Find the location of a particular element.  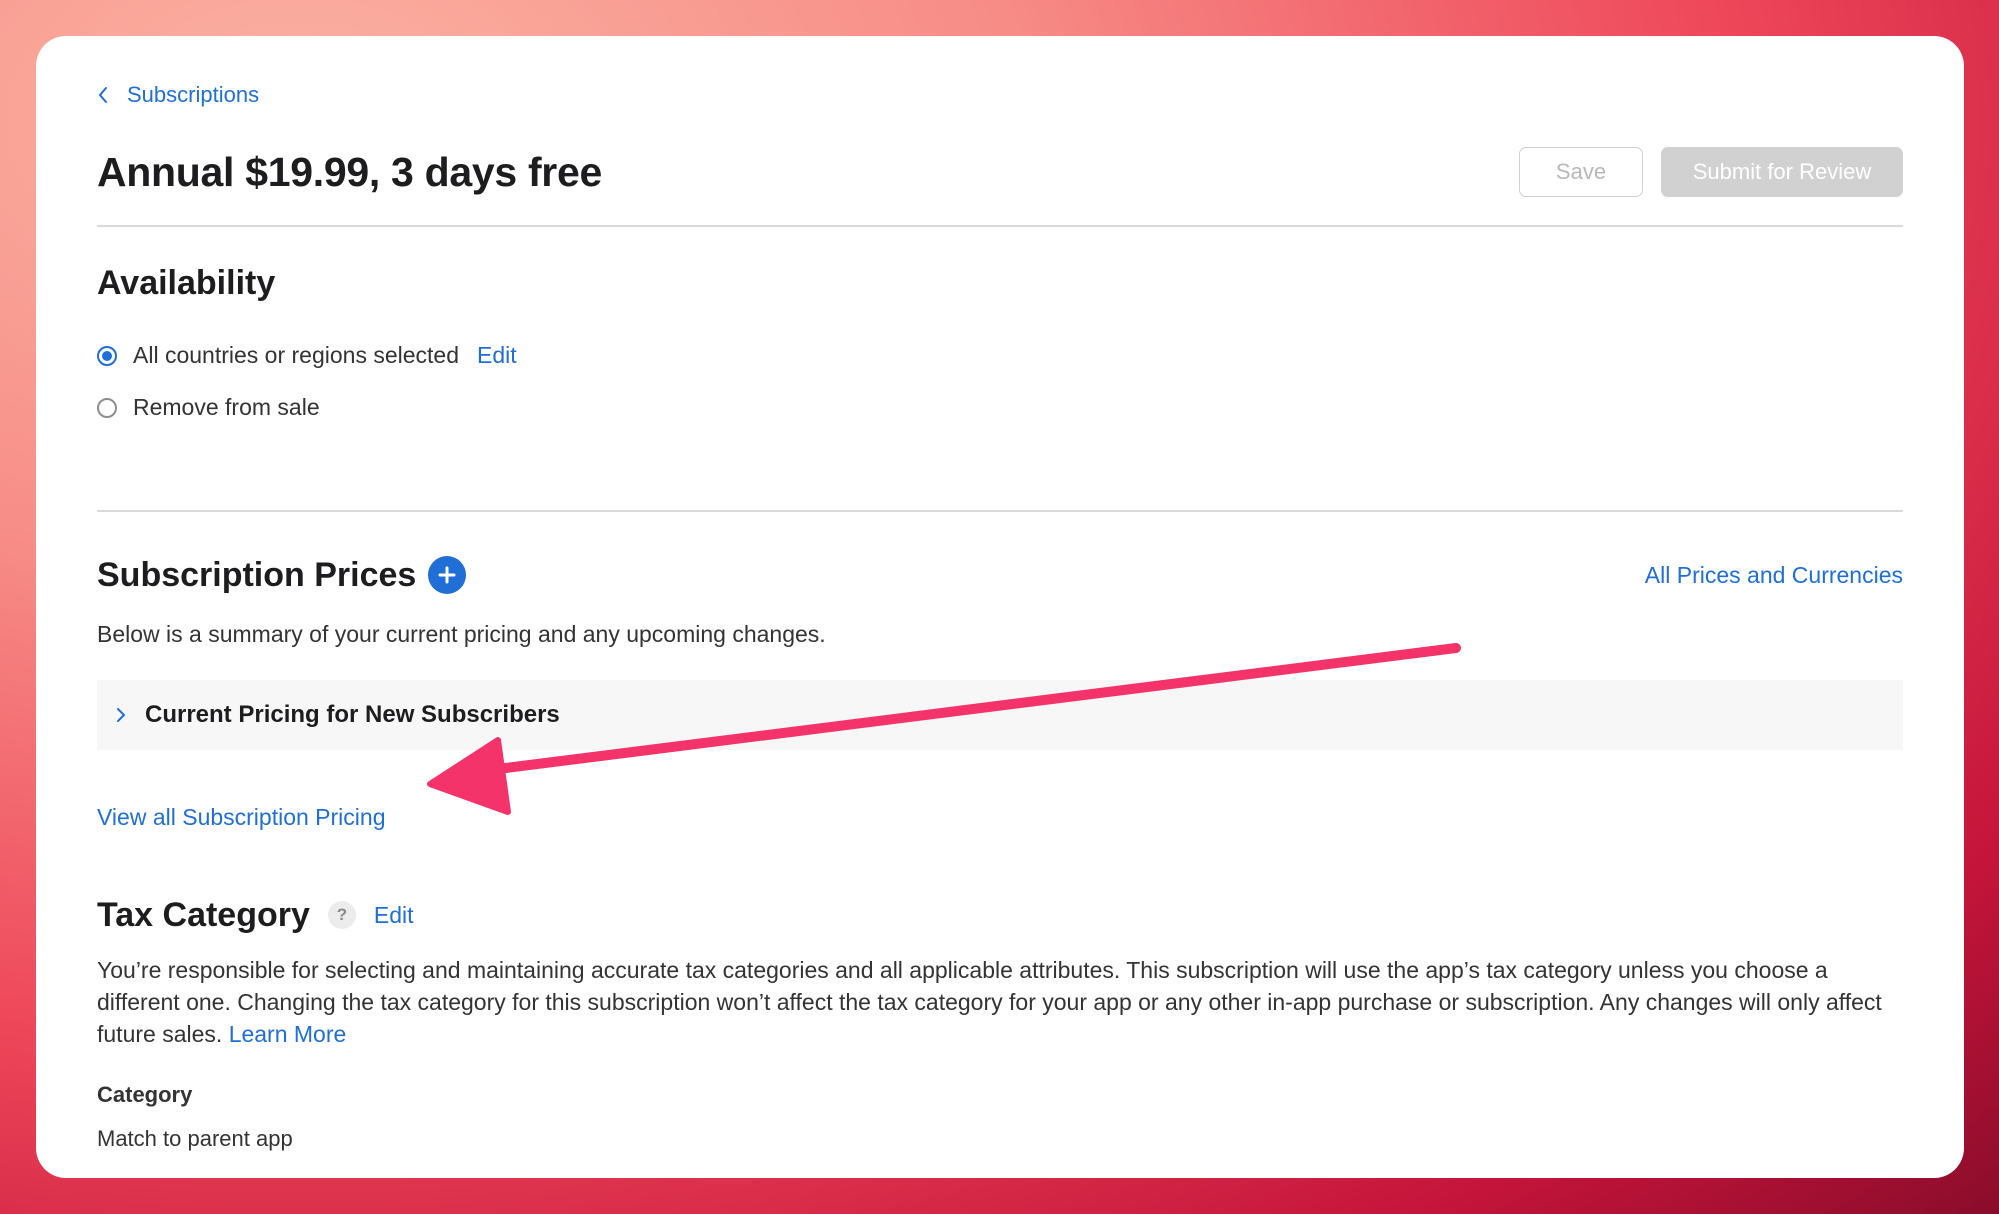

radio-remove-from-sale is located at coordinates (107, 407).